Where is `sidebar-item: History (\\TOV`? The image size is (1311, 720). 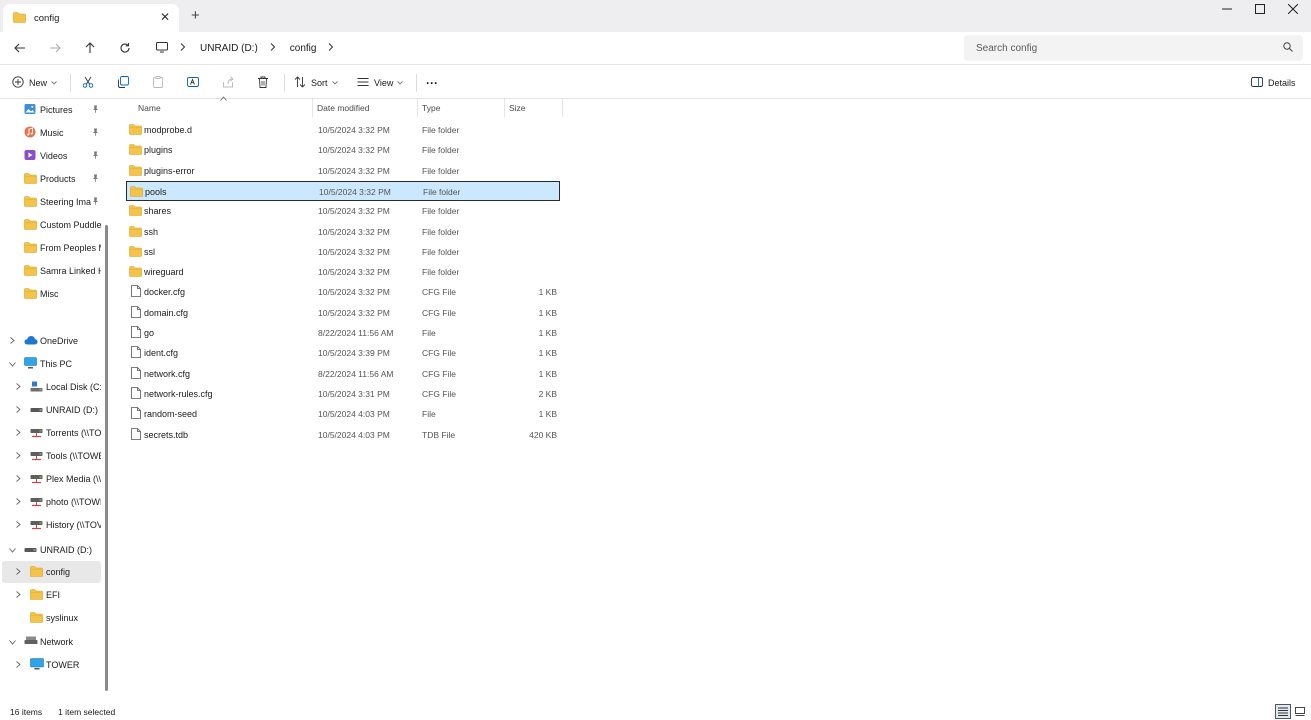 sidebar-item: History (\\TOV is located at coordinates (51, 525).